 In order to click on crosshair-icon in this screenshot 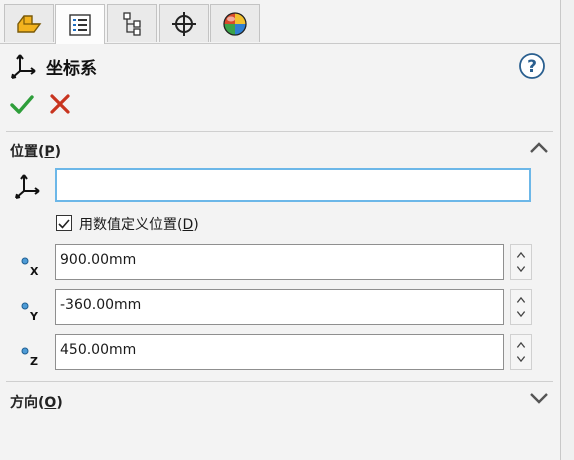, I will do `click(184, 23)`.